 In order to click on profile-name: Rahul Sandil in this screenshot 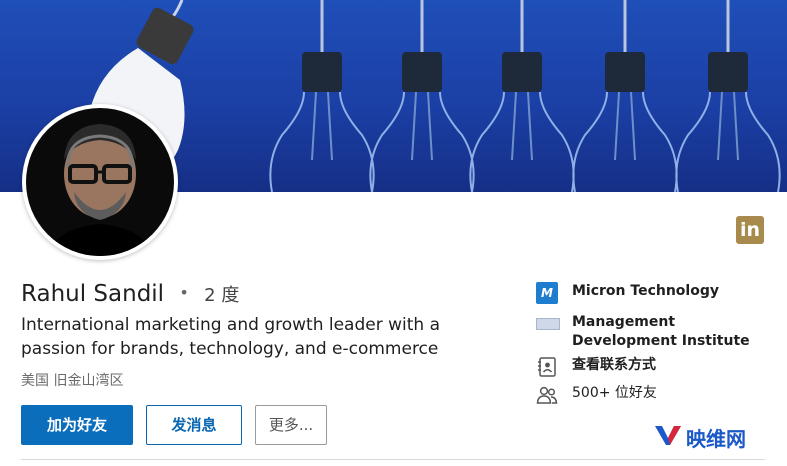, I will do `click(93, 294)`.